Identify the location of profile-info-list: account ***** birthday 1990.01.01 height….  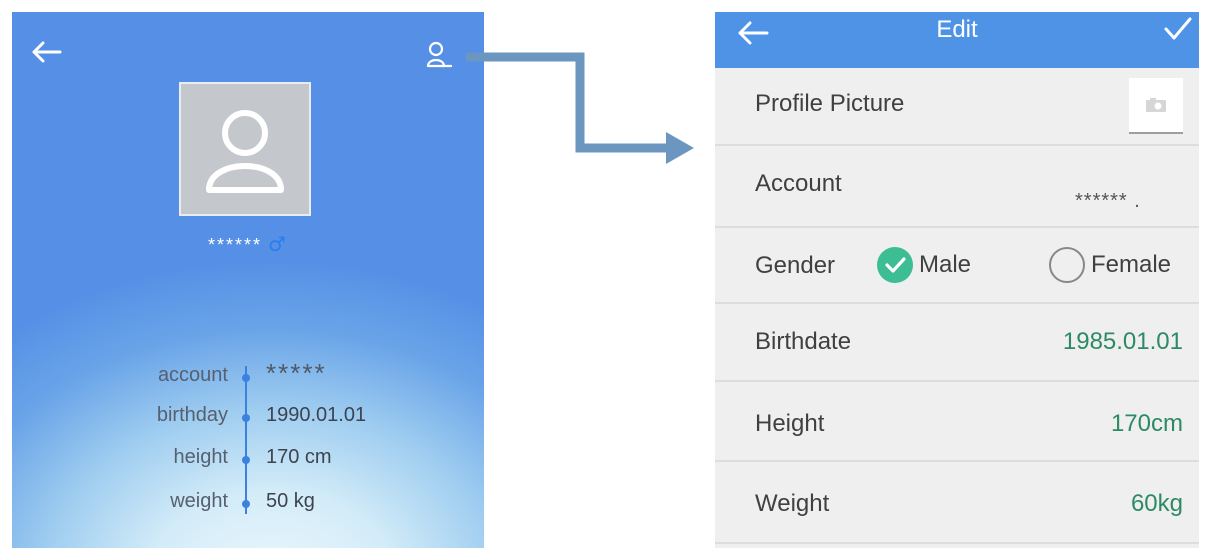
(248, 445).